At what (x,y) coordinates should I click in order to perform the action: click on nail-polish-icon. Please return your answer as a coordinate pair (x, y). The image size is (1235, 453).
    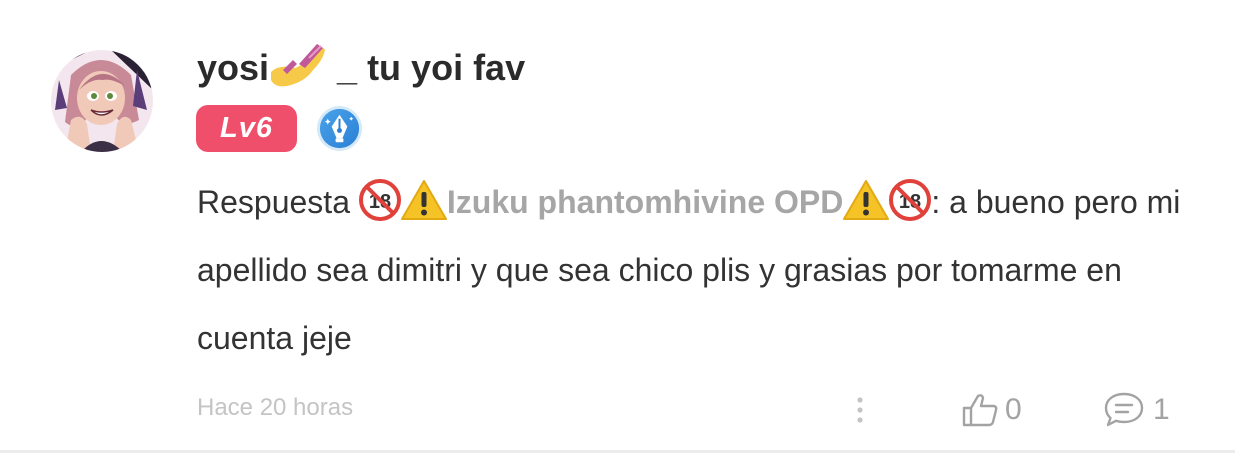
    Looking at the image, I should click on (298, 65).